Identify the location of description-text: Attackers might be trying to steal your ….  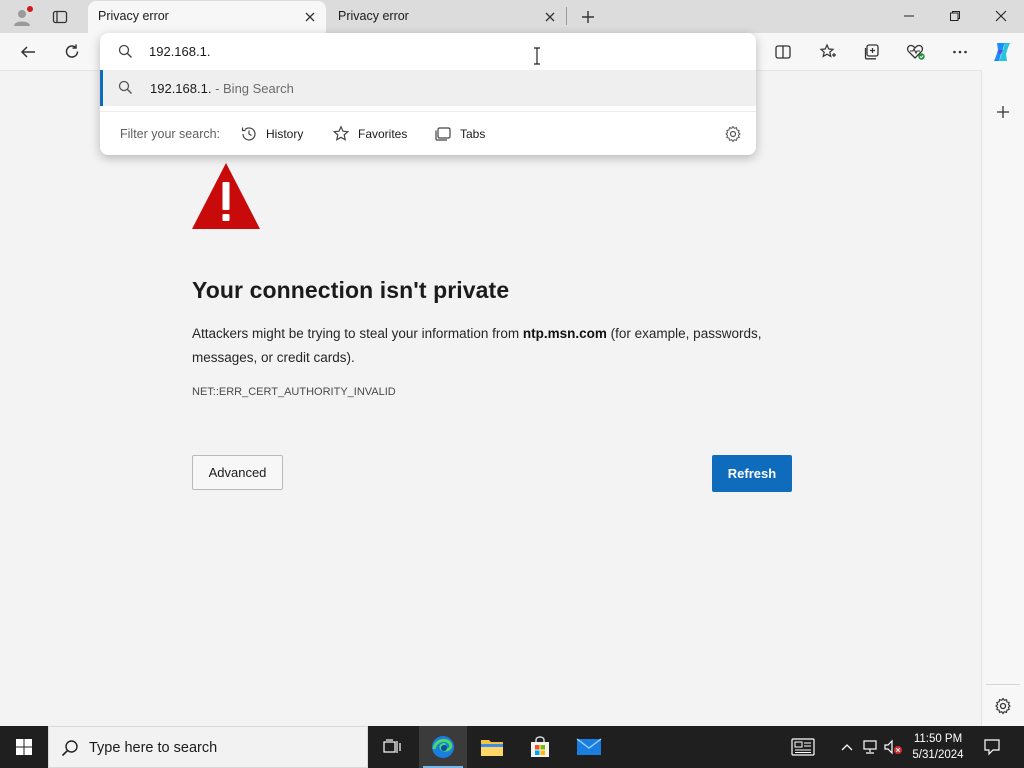
(357, 333).